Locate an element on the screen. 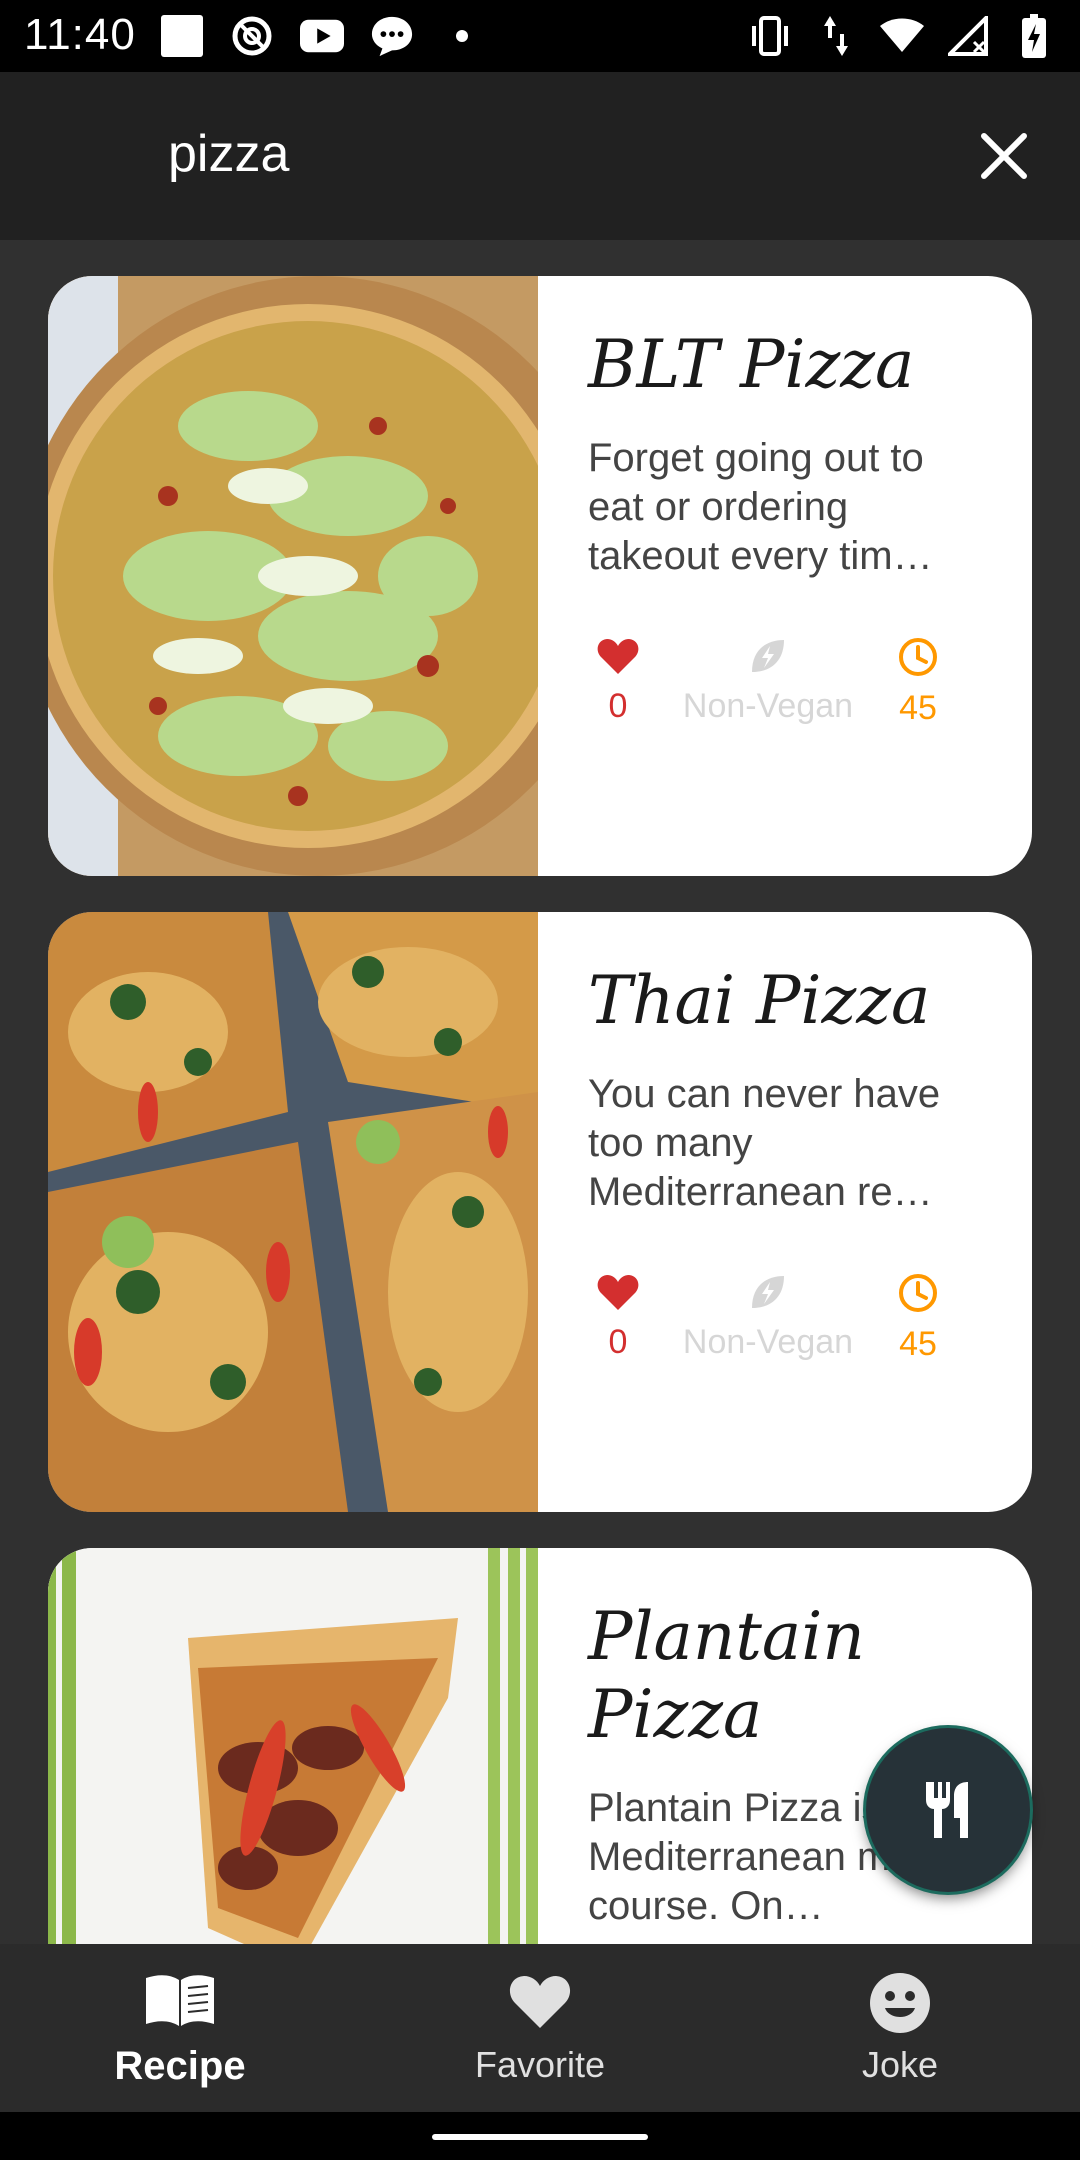  message-icon is located at coordinates (392, 36).